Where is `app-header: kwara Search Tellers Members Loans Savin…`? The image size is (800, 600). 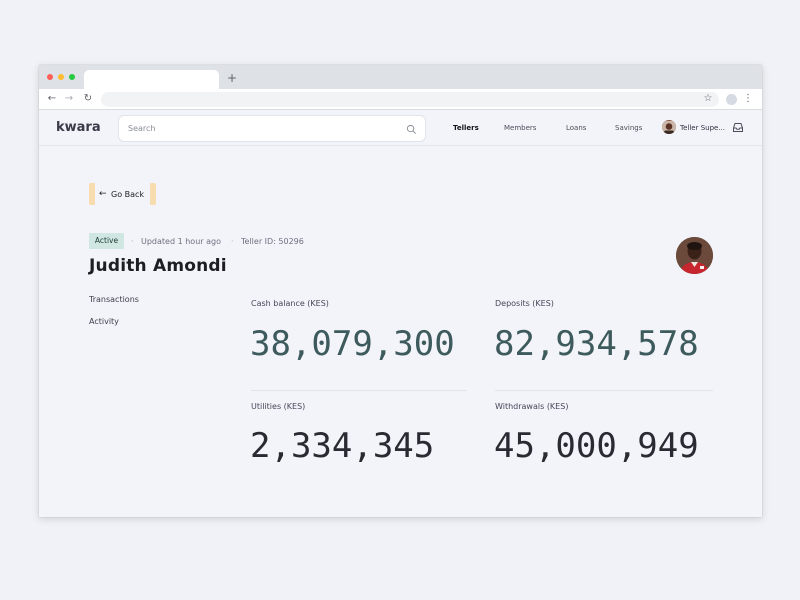
app-header: kwara Search Tellers Members Loans Savin… is located at coordinates (400, 128).